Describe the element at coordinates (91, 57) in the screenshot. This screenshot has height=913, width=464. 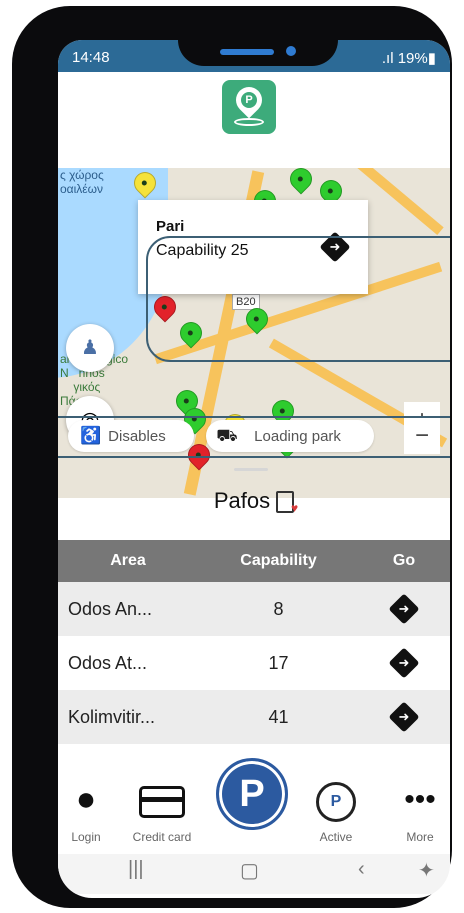
I see `status-time: 14:48` at that location.